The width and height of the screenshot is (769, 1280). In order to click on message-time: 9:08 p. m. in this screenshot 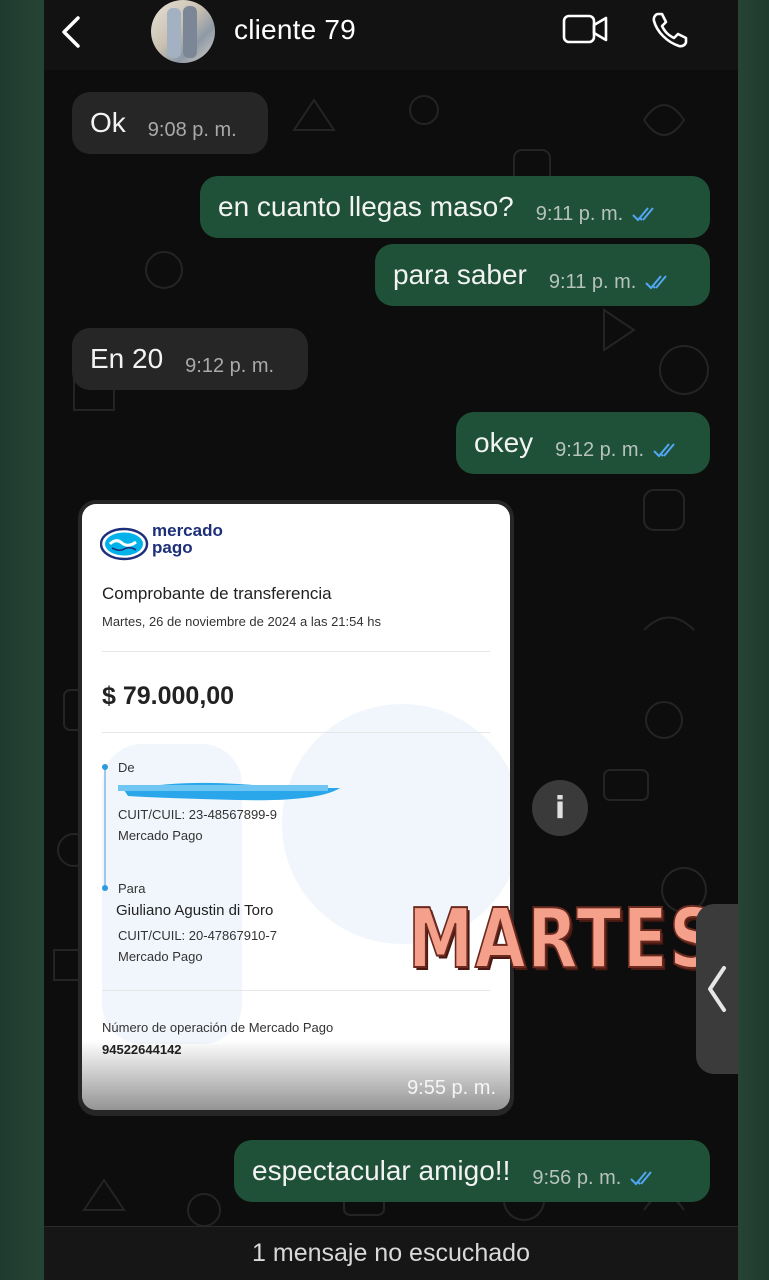, I will do `click(192, 129)`.